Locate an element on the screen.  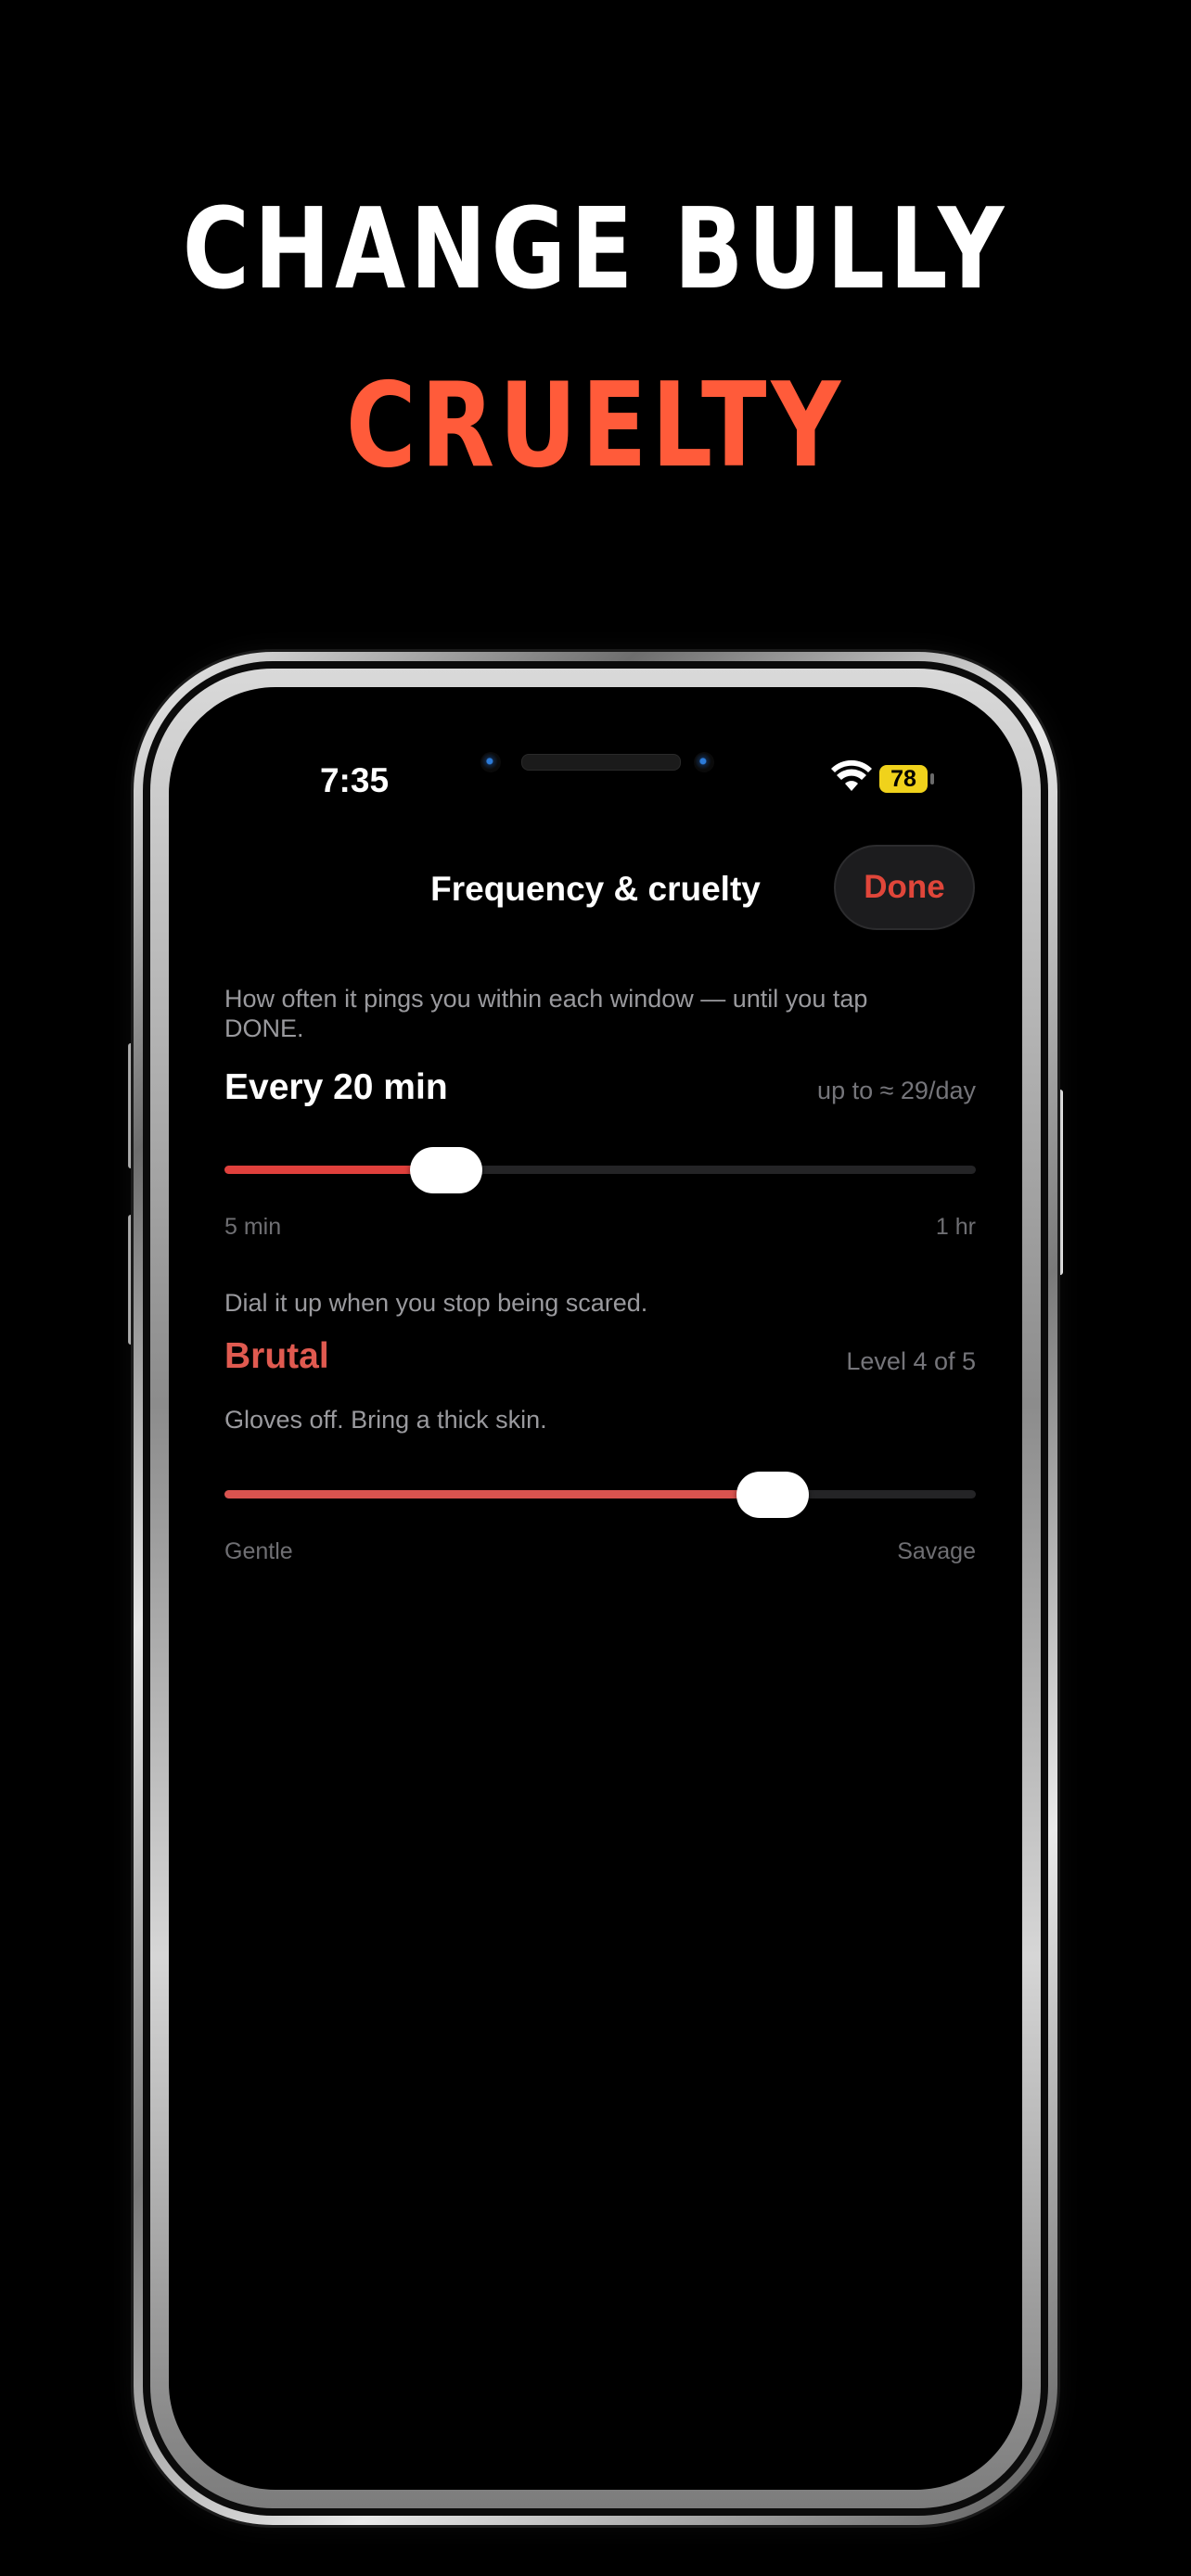
cruelty-level-note: Level 4 of 5 is located at coordinates (911, 1361).